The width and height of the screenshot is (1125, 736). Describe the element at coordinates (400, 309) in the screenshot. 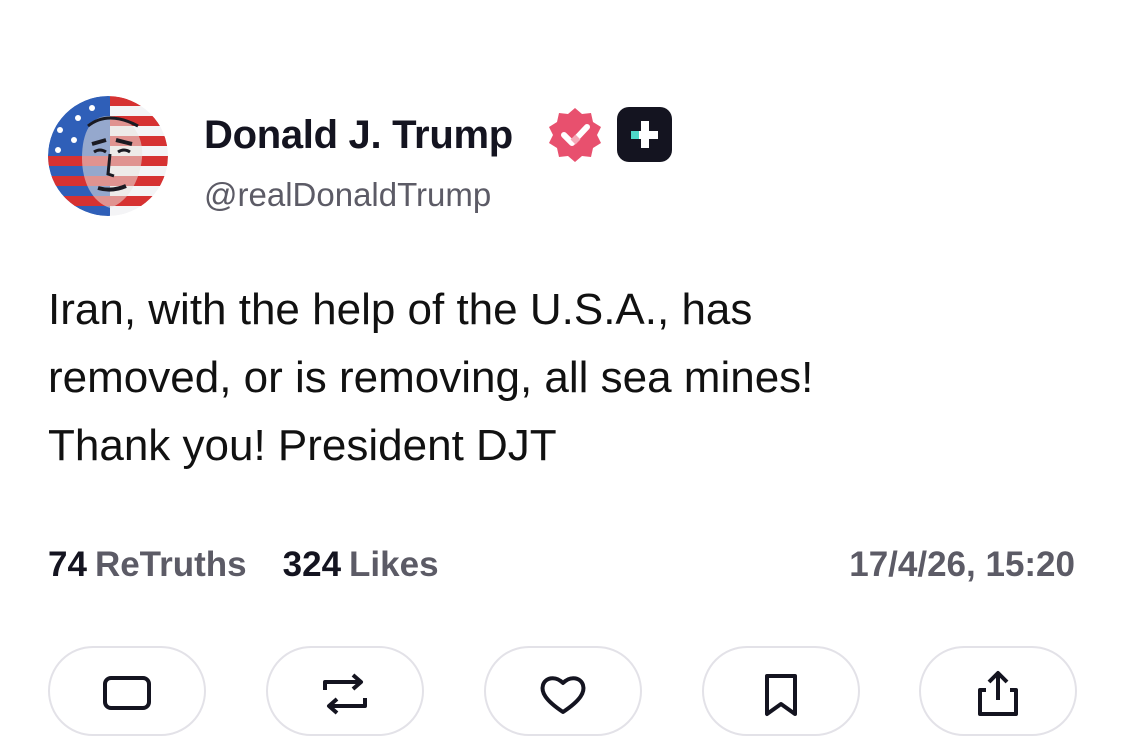

I see `post-text-line: Iran, with the help of the U.S.A., has` at that location.